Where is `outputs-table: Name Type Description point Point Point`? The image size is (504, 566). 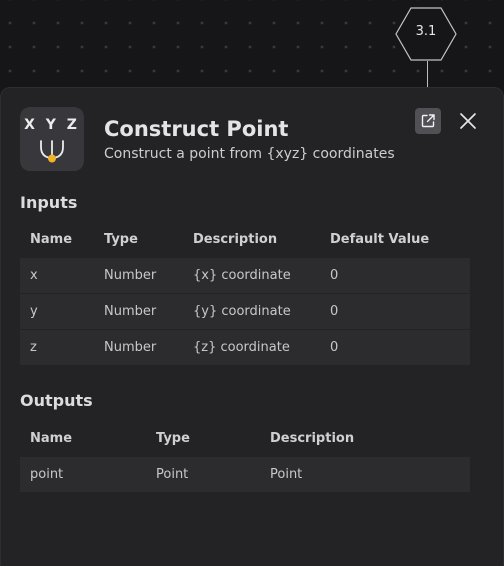
outputs-table: Name Type Description point Point Point is located at coordinates (245, 456).